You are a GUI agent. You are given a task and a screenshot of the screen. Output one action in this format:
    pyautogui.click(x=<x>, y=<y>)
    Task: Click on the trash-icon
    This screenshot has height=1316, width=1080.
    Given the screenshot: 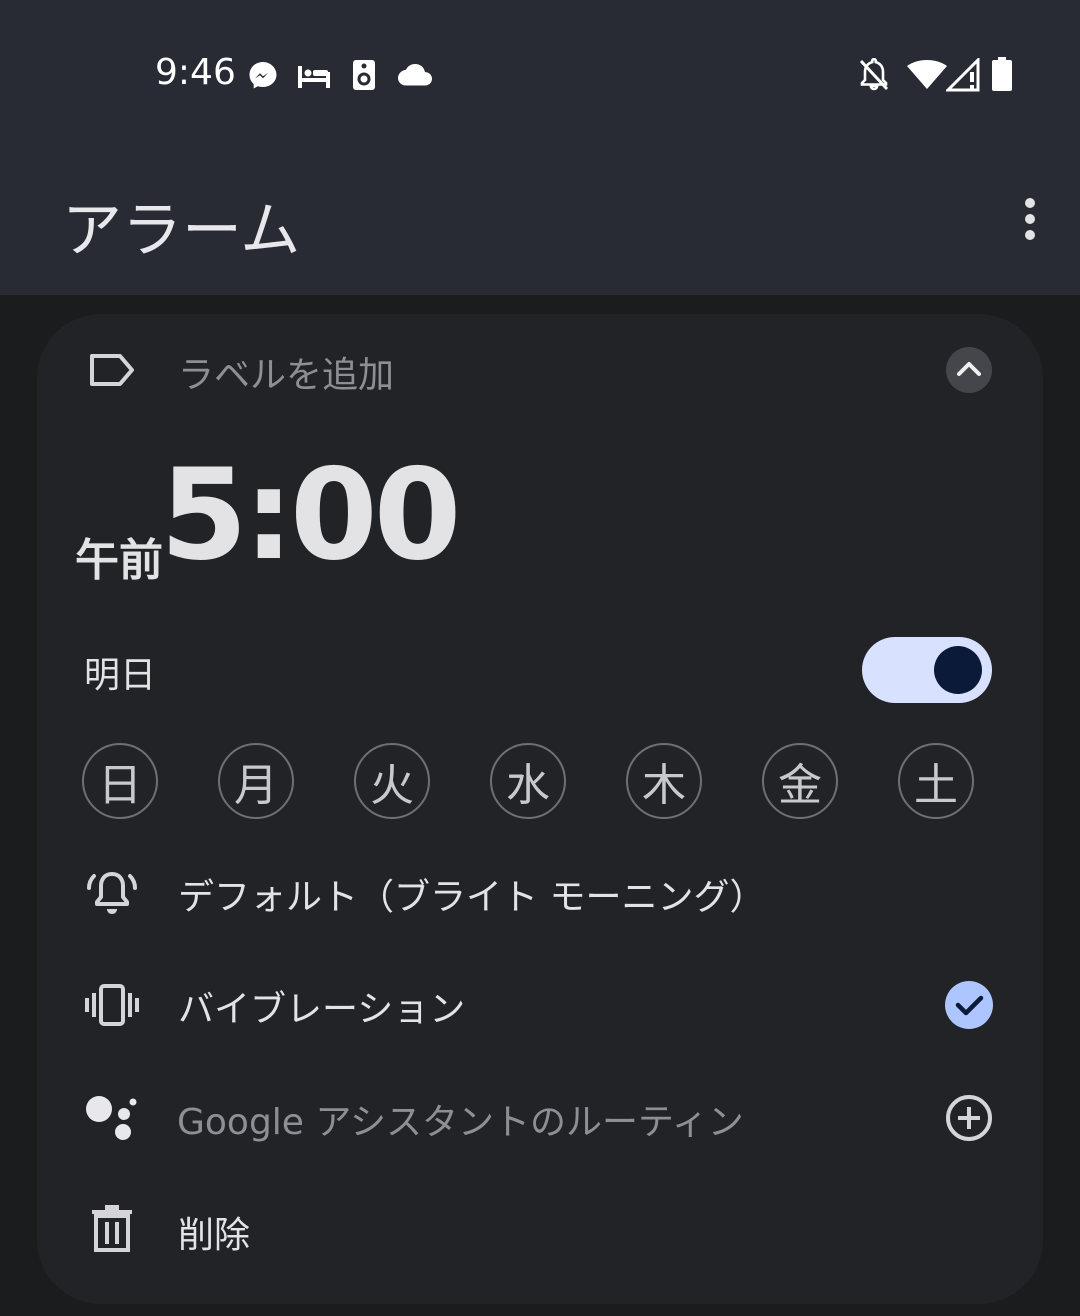 What is the action you would take?
    pyautogui.click(x=112, y=1228)
    